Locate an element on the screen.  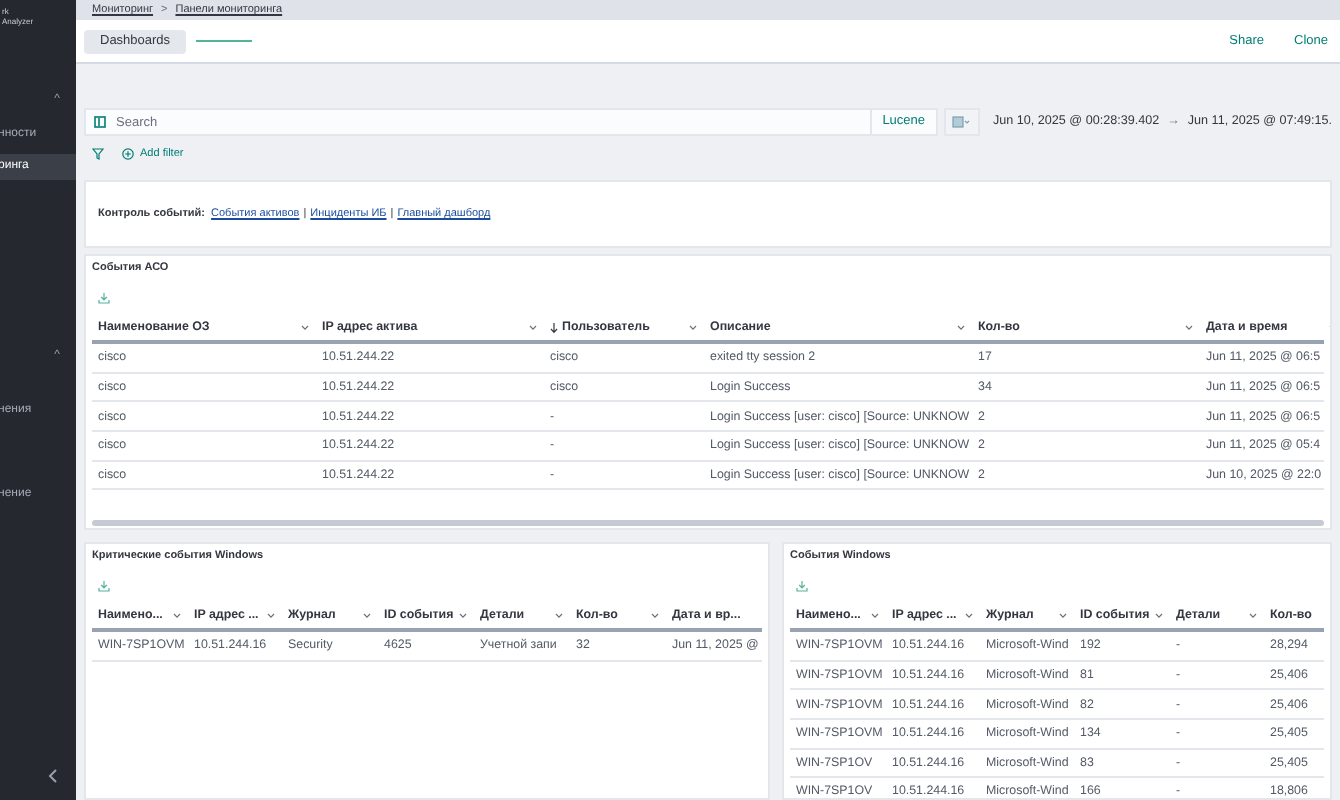
collapse-icon is located at coordinates (53, 776).